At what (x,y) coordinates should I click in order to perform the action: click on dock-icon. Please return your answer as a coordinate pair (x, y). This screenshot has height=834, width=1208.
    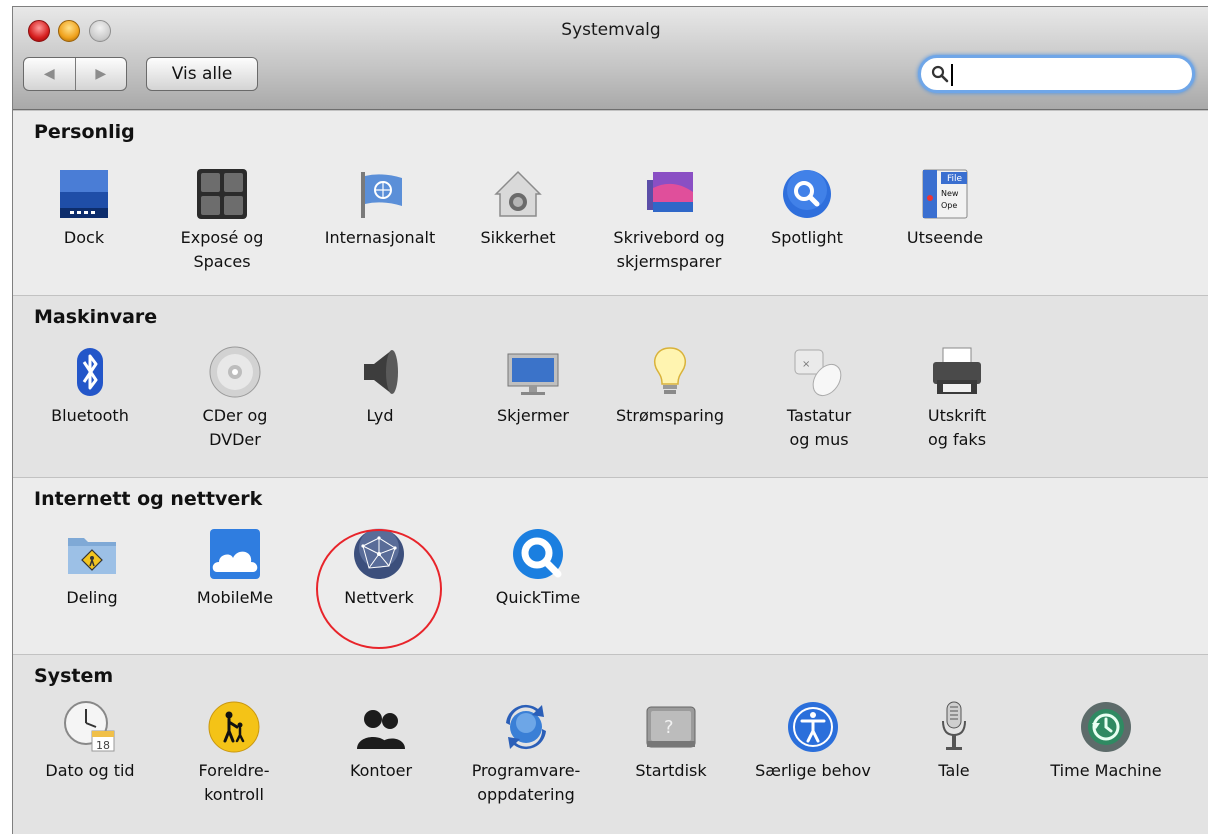
    Looking at the image, I should click on (84, 194).